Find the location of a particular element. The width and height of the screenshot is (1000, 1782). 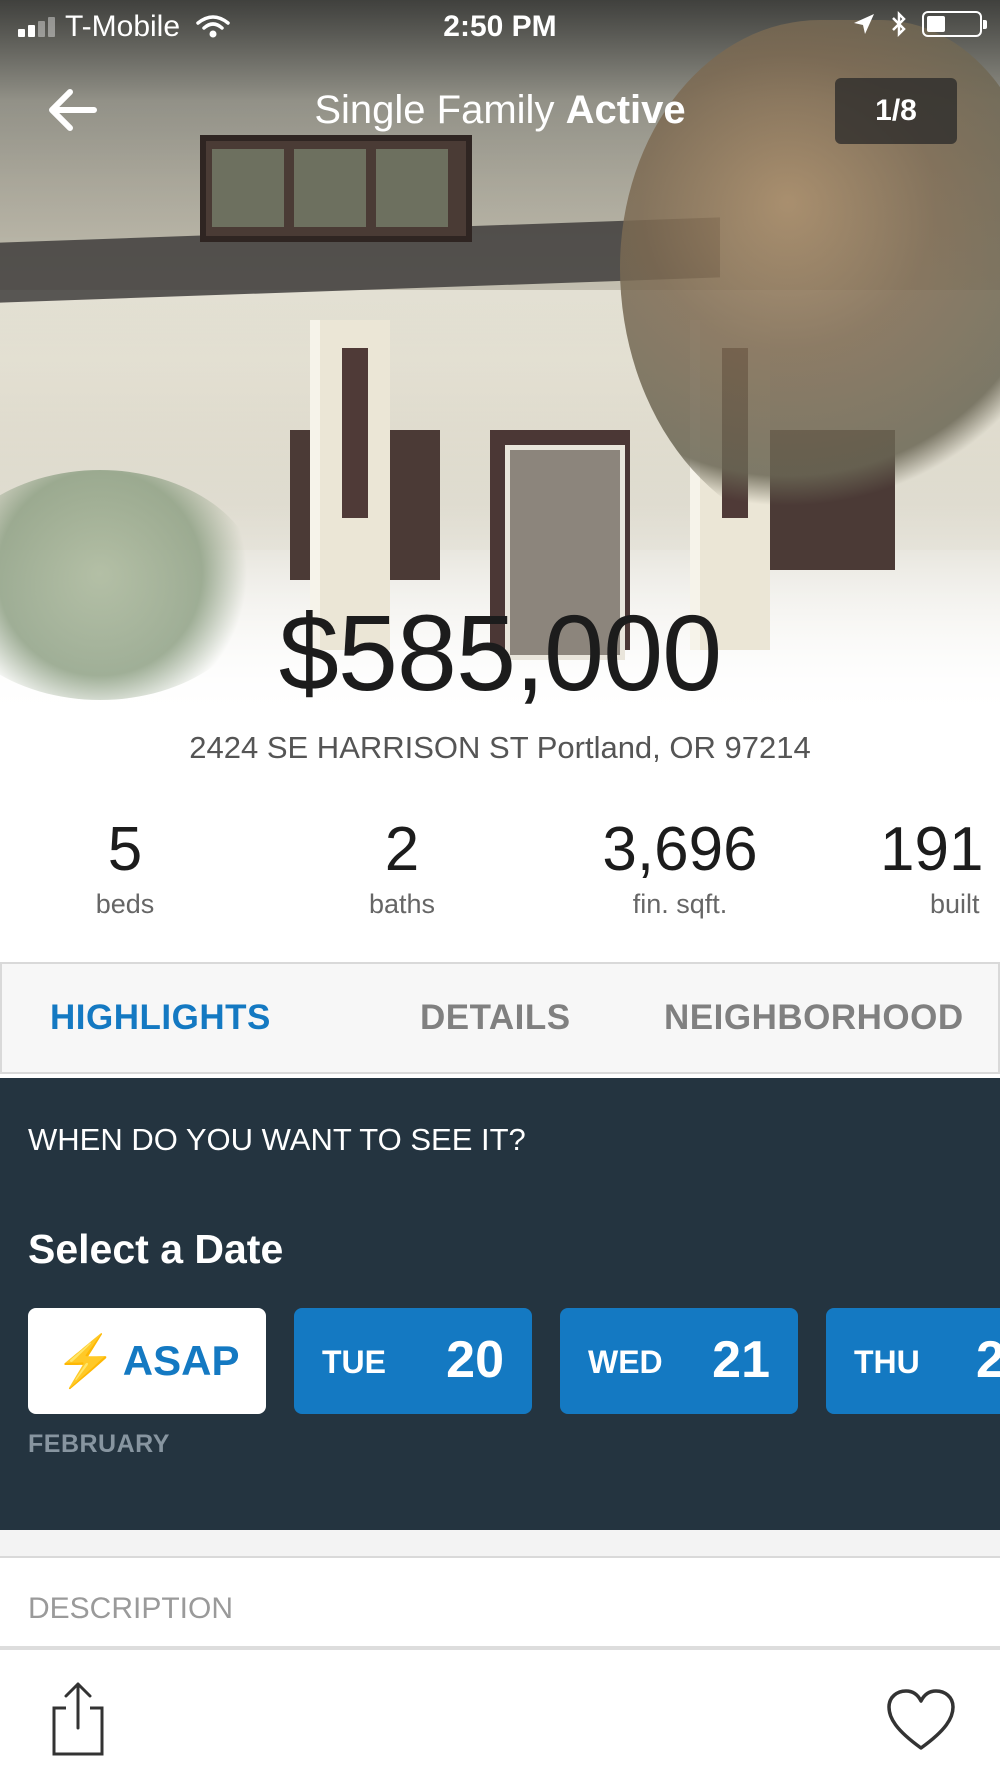

date-button-thu: THU 2 is located at coordinates (913, 1361).